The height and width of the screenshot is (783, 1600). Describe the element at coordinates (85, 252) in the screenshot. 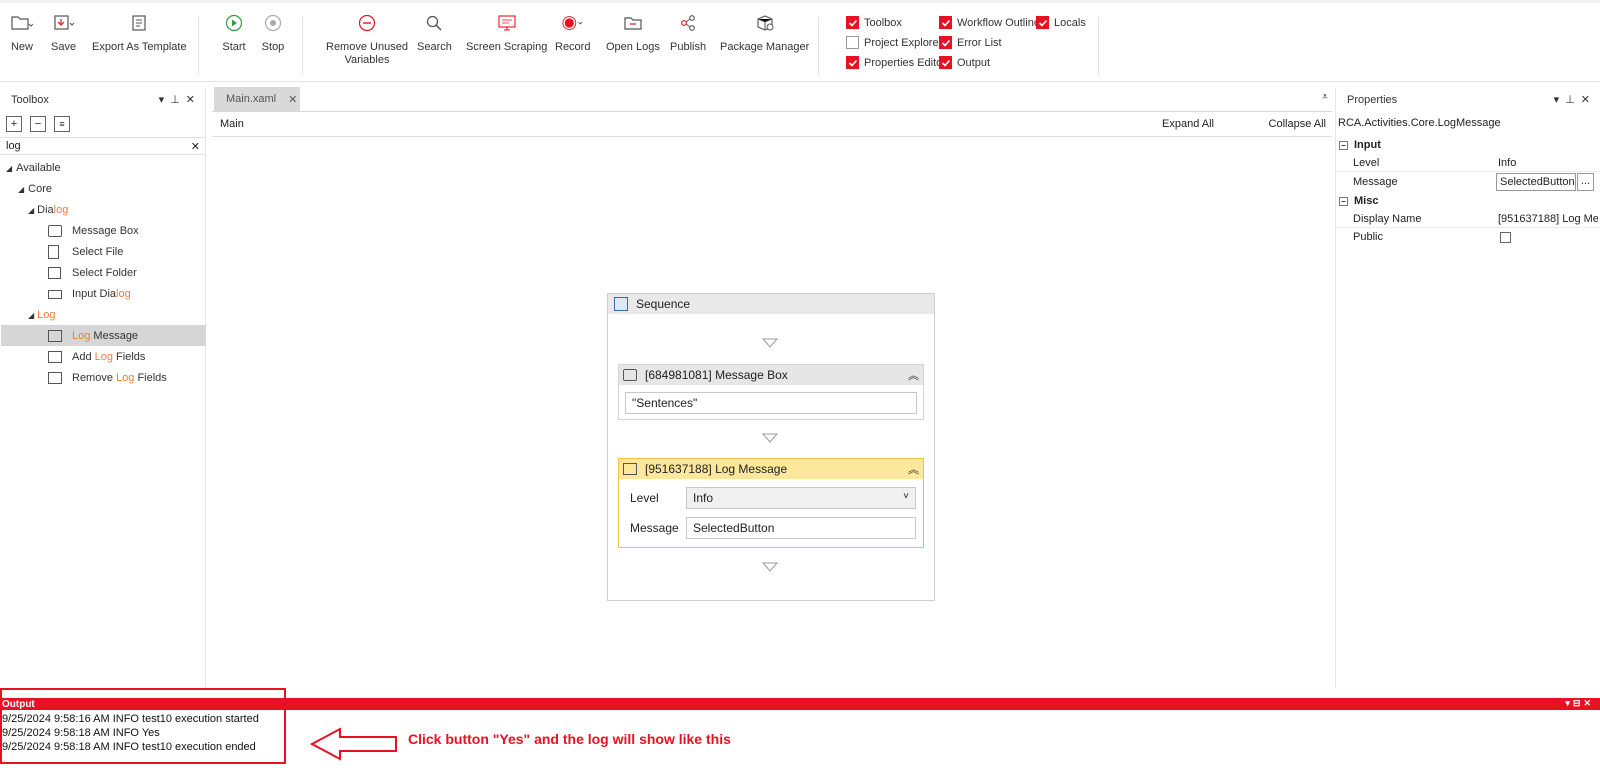

I see `tree-item-select-file: Select File` at that location.